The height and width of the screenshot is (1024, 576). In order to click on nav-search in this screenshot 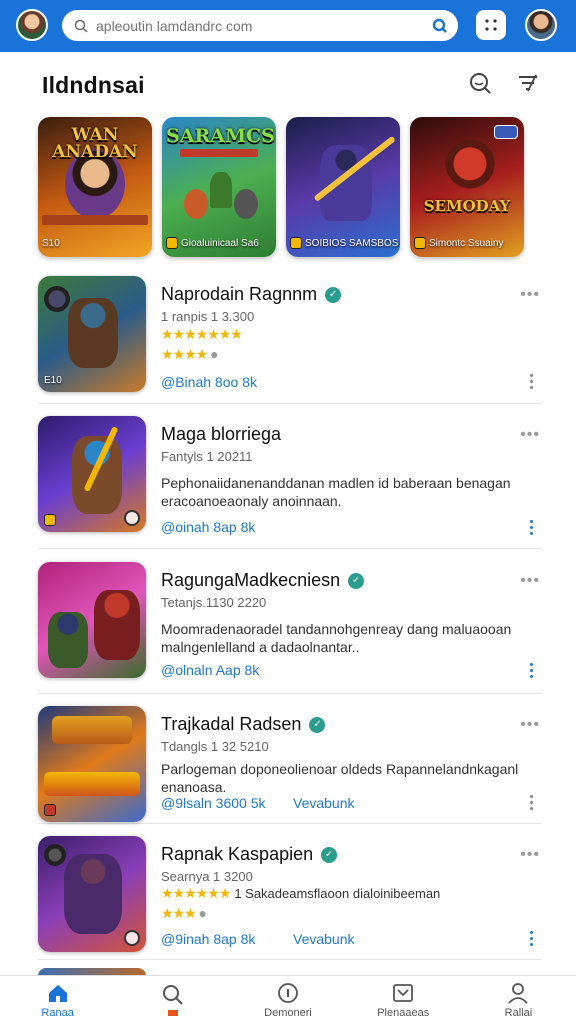, I will do `click(172, 1000)`.